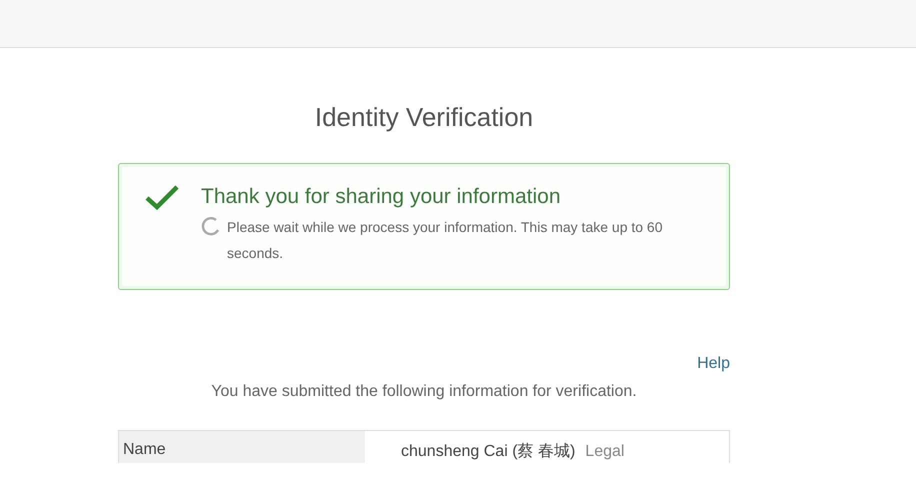 The width and height of the screenshot is (916, 486). I want to click on notice-message: Please wait while we process your information. This may take up to 60 seconds., so click(445, 240).